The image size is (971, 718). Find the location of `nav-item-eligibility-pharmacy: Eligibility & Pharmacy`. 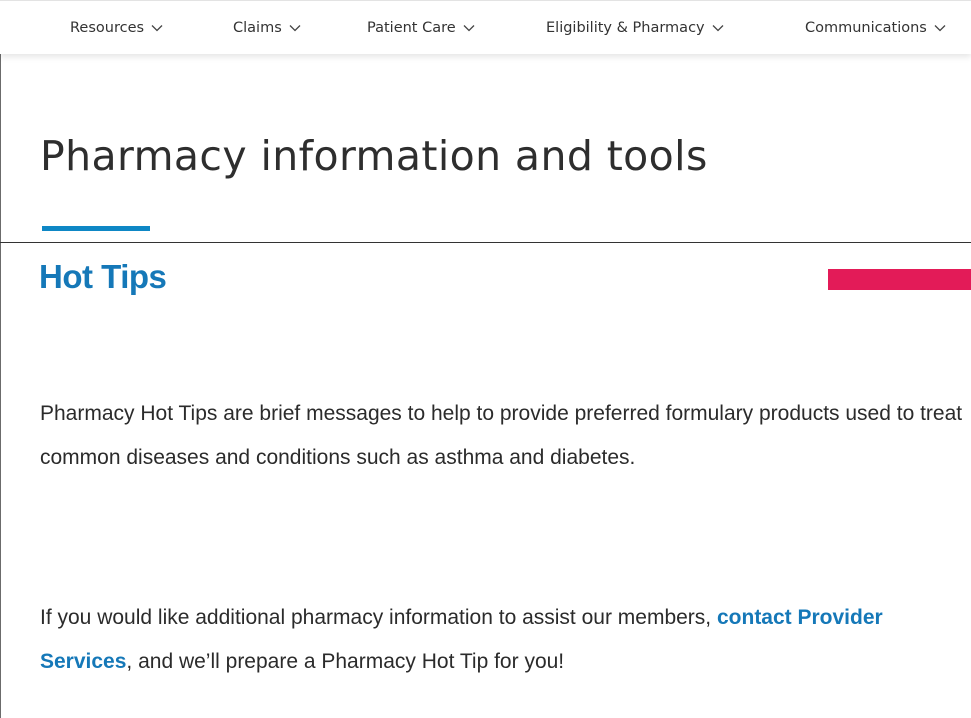

nav-item-eligibility-pharmacy: Eligibility & Pharmacy is located at coordinates (635, 28).